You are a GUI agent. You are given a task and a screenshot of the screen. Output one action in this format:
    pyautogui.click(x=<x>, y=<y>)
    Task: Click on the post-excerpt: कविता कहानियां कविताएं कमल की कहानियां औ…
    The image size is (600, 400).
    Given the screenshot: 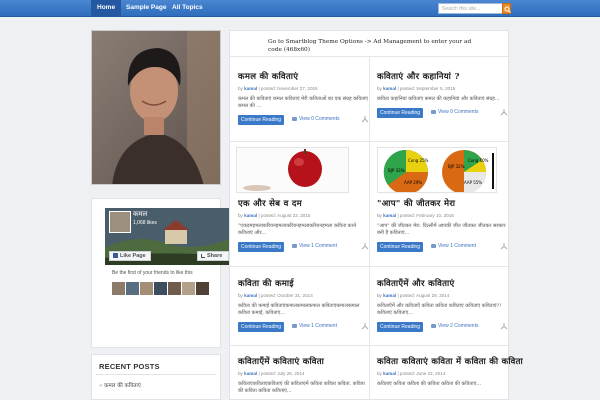 What is the action you would take?
    pyautogui.click(x=438, y=99)
    